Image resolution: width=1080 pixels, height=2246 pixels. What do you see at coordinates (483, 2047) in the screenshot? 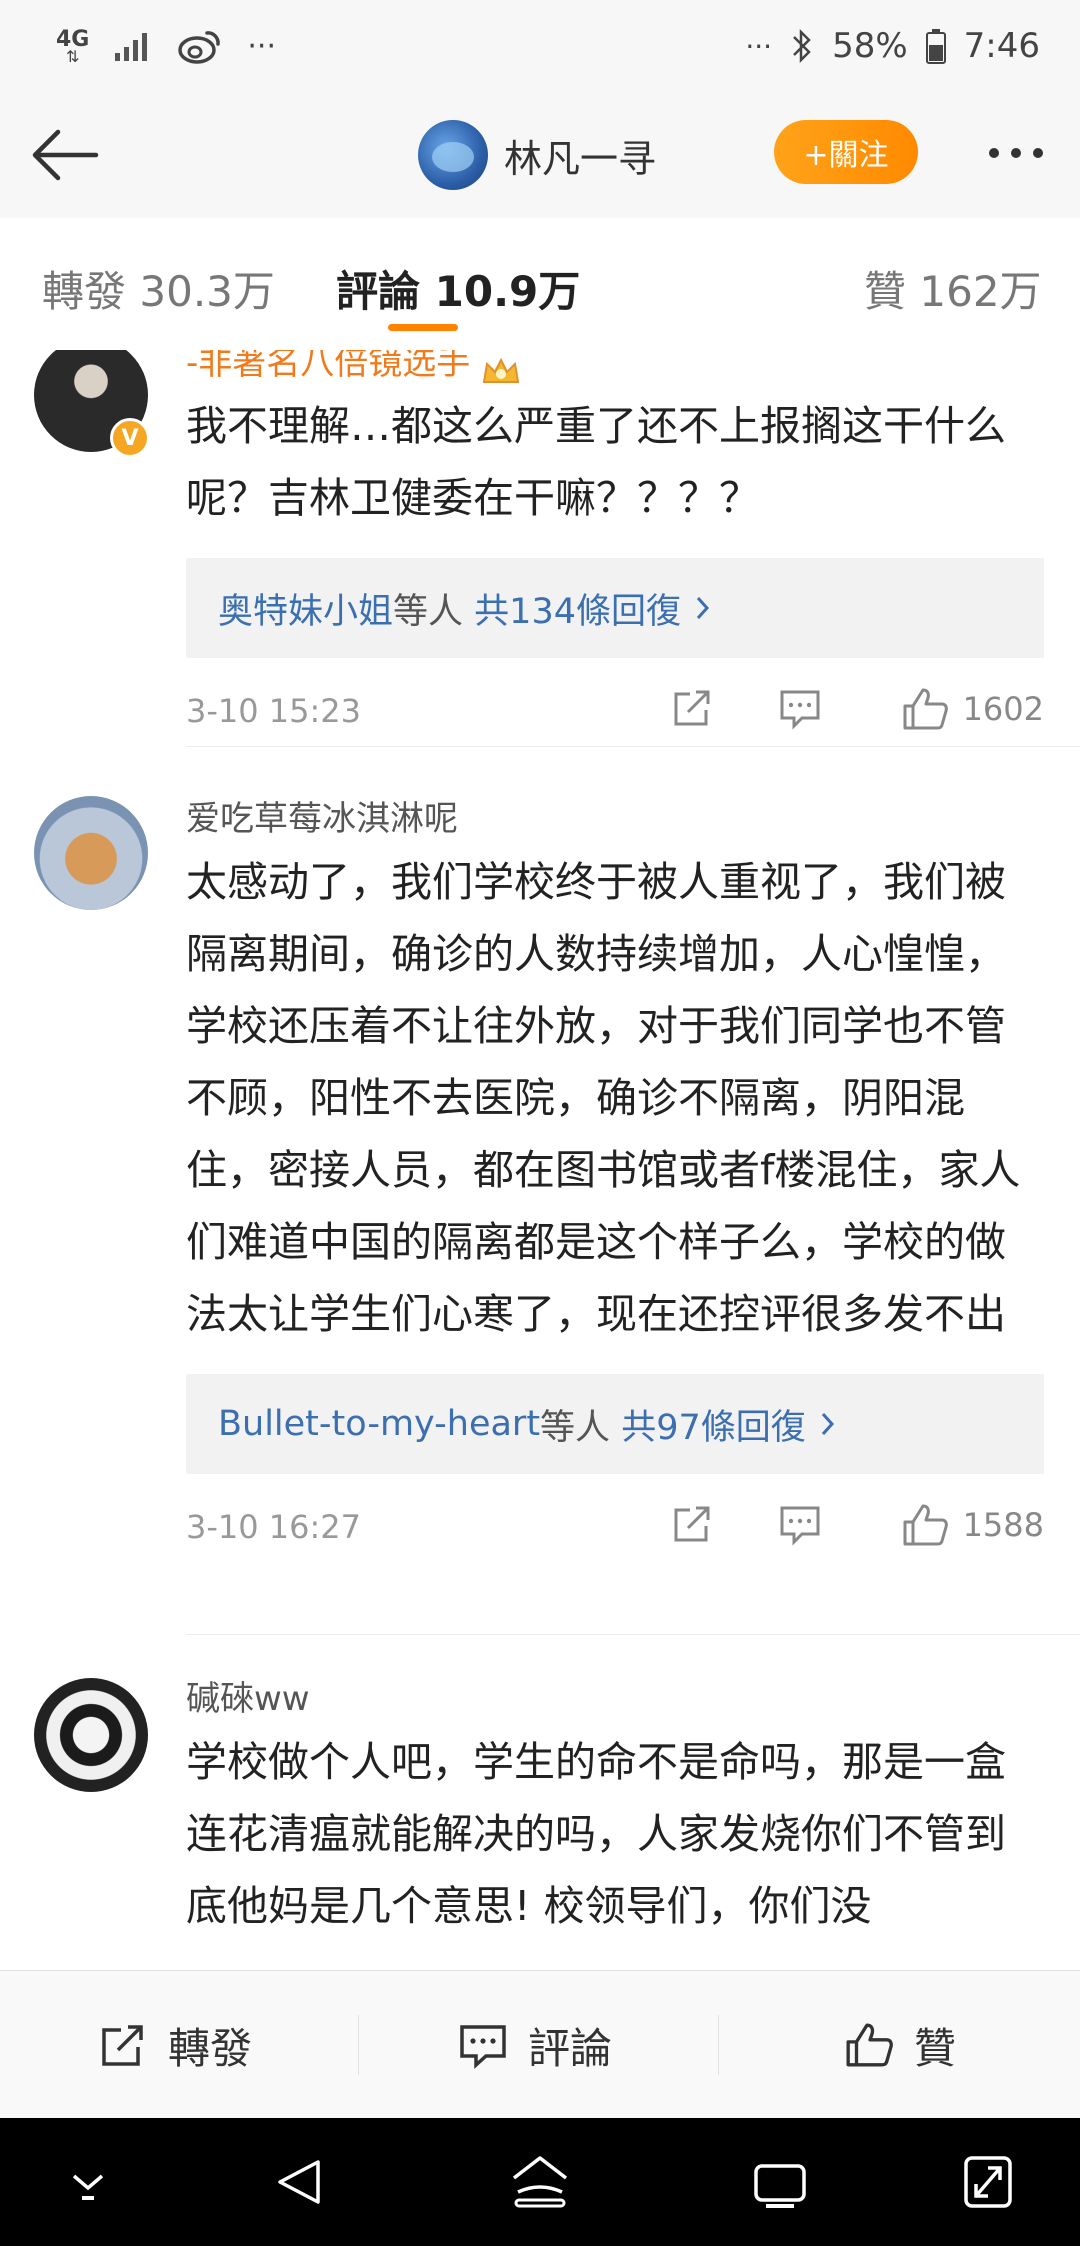
I see `comment-icon` at bounding box center [483, 2047].